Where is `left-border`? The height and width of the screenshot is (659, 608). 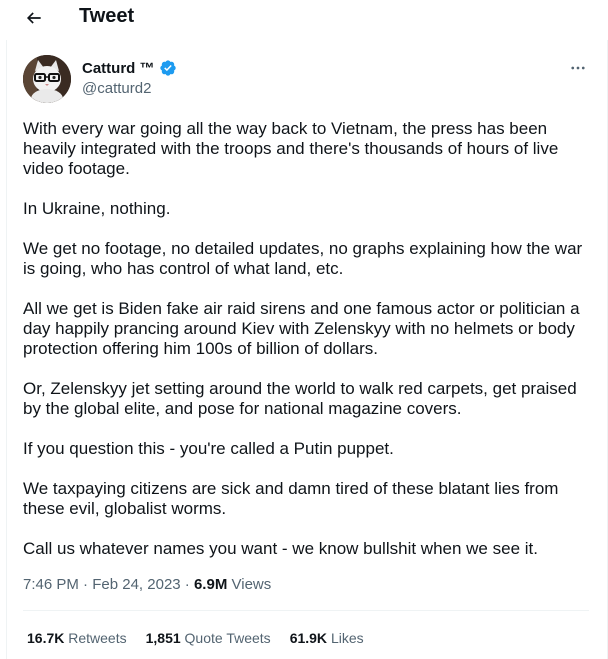
left-border is located at coordinates (6, 349).